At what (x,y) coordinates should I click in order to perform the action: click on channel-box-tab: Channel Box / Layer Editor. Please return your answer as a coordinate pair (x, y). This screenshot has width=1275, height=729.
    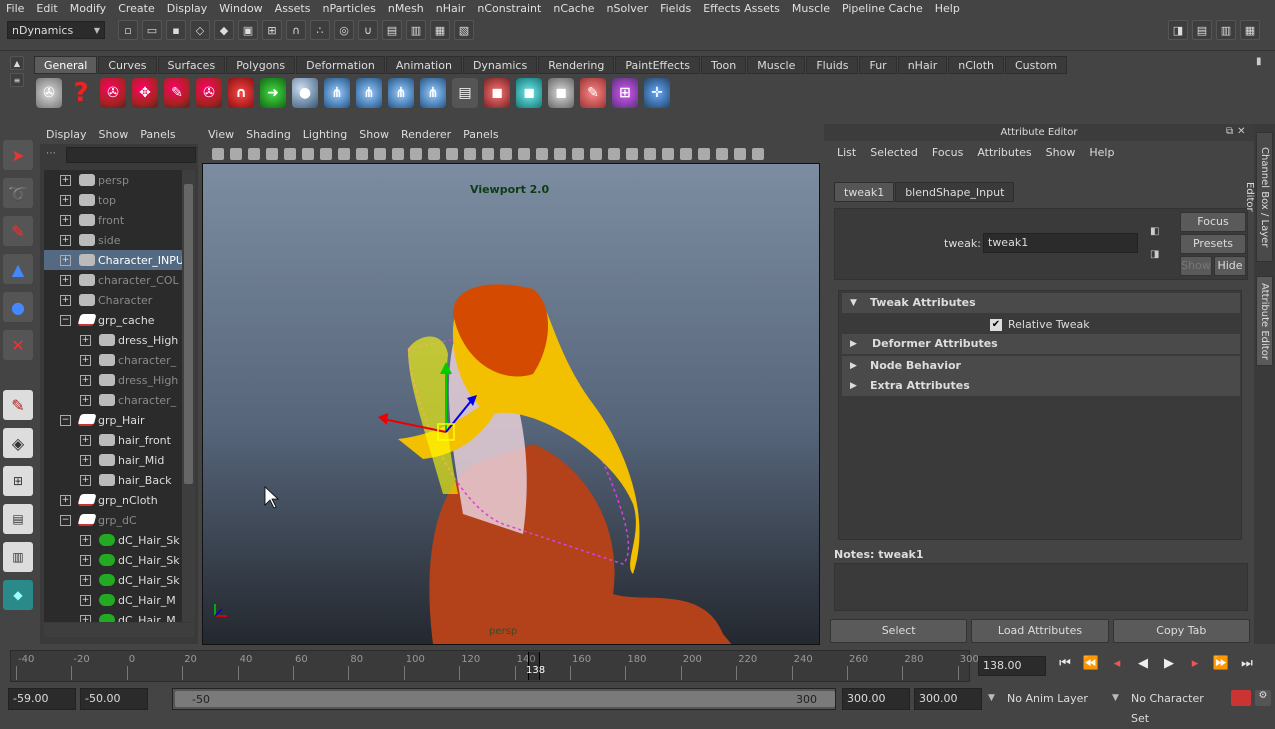
    Looking at the image, I should click on (1258, 197).